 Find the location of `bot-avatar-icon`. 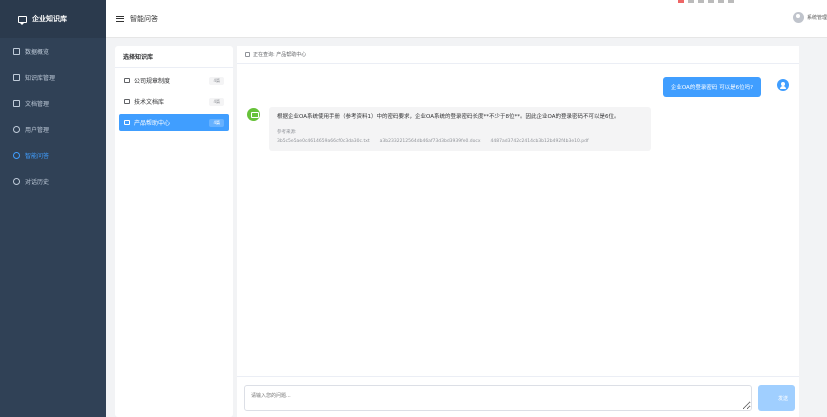

bot-avatar-icon is located at coordinates (253, 114).